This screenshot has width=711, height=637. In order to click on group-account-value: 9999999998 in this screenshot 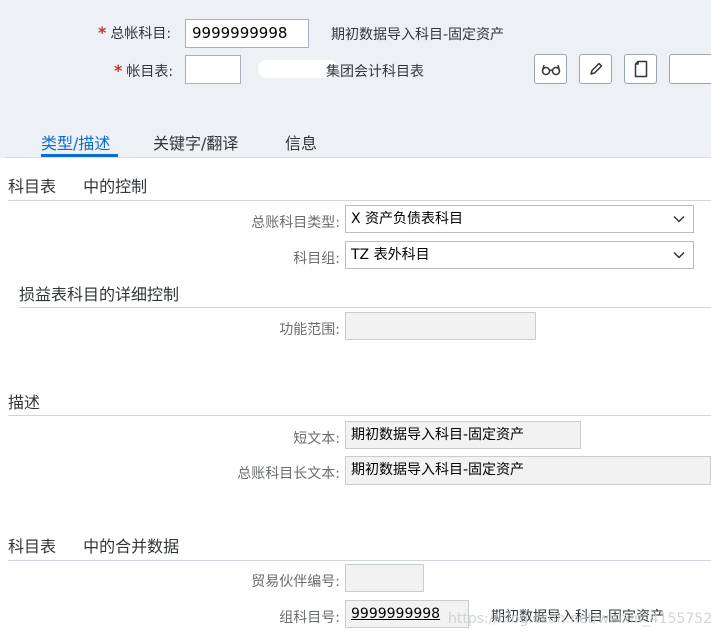, I will do `click(395, 614)`.